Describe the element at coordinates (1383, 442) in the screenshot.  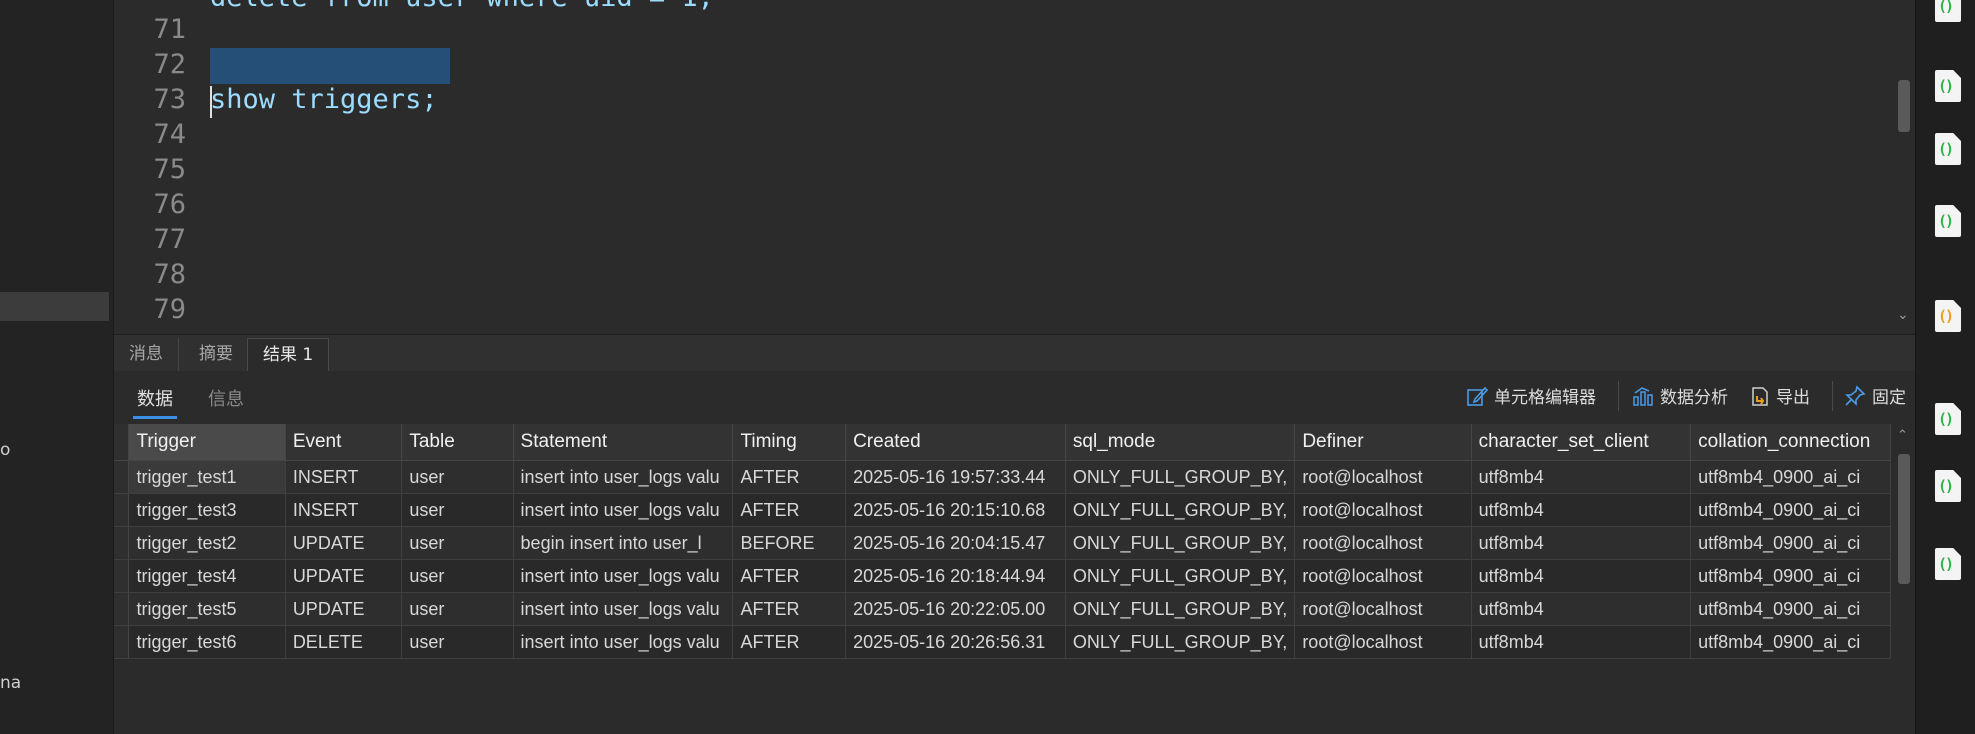
I see `column-header: Definer` at that location.